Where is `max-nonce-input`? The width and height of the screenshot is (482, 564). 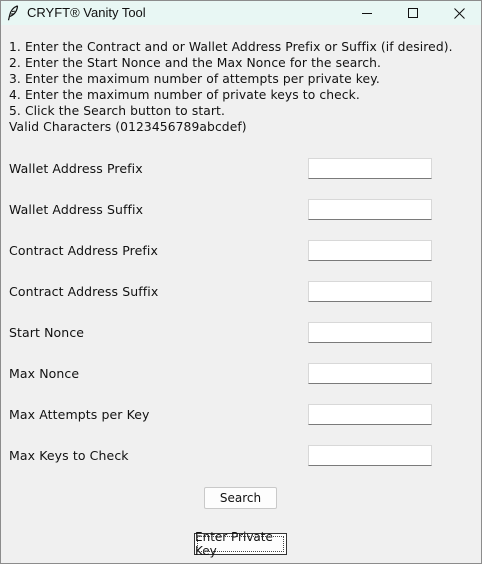
max-nonce-input is located at coordinates (370, 373).